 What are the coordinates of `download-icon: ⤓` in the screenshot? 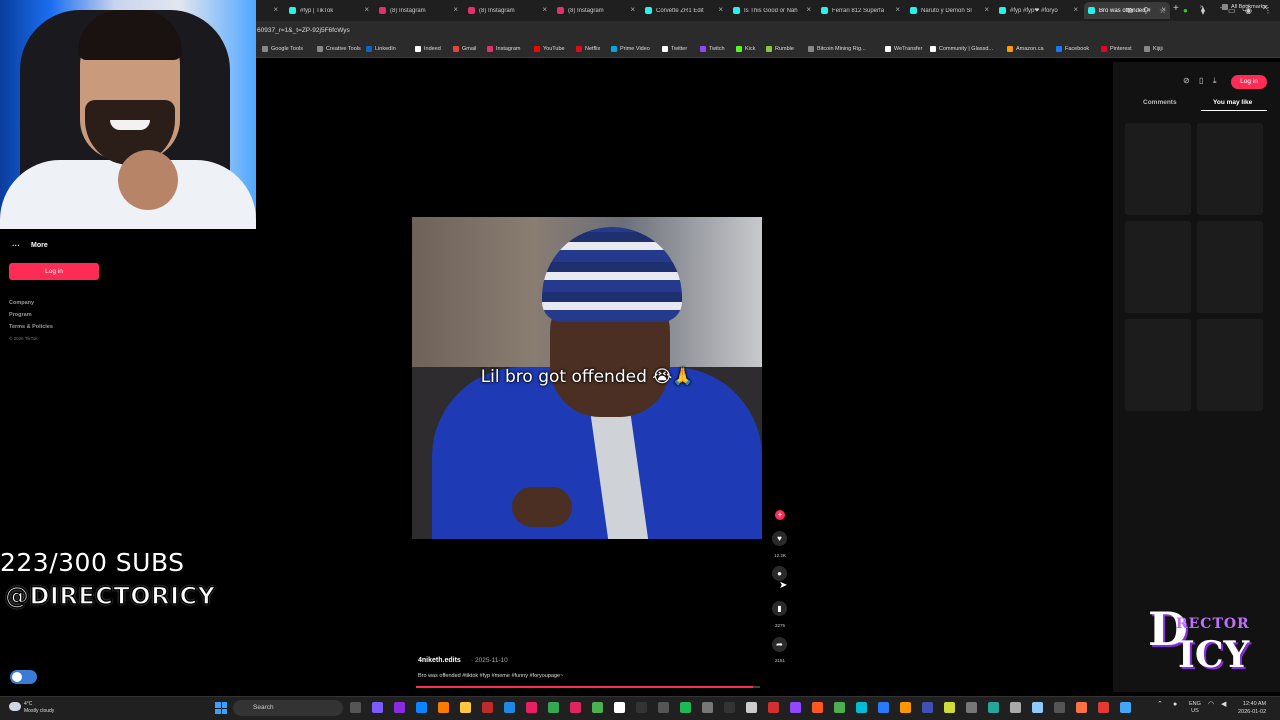 It's located at (1215, 81).